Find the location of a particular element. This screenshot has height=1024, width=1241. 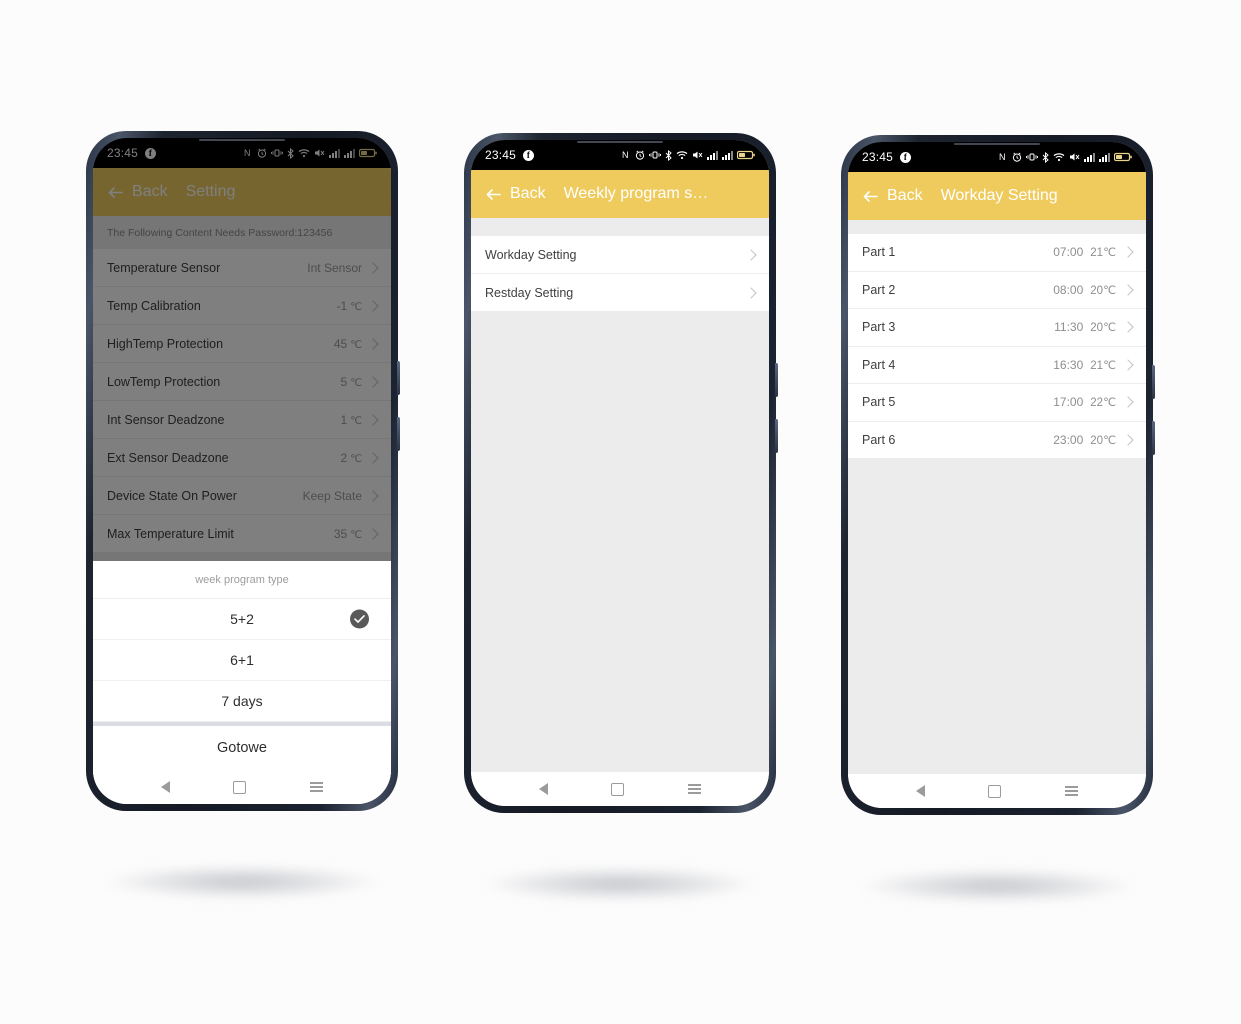

part-time: 23:00 is located at coordinates (1068, 439).